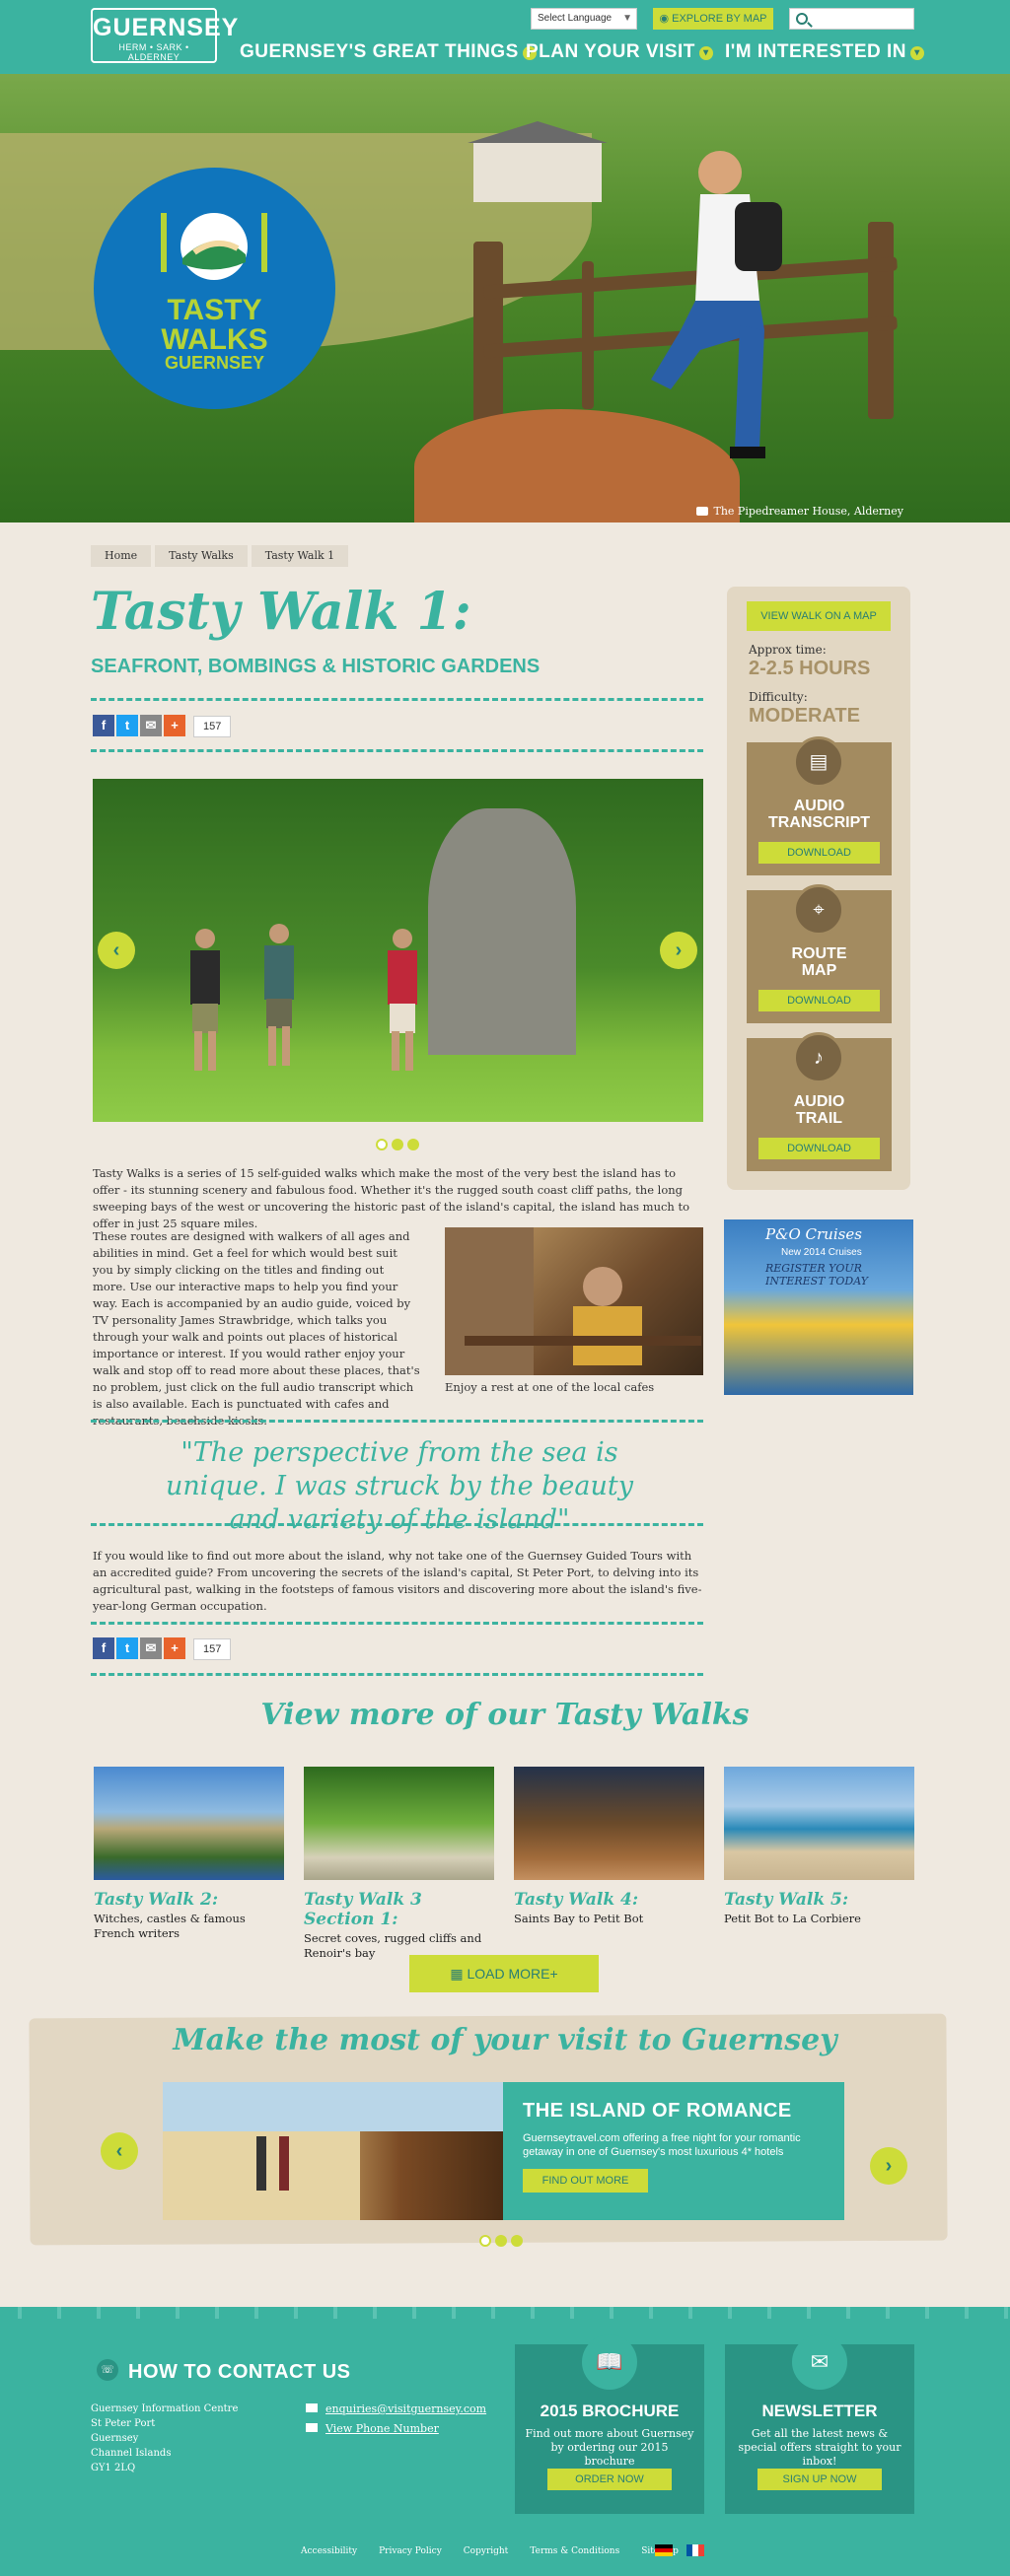 This screenshot has width=1010, height=2576. What do you see at coordinates (666, 19) in the screenshot?
I see `map-pin-icon: ◉` at bounding box center [666, 19].